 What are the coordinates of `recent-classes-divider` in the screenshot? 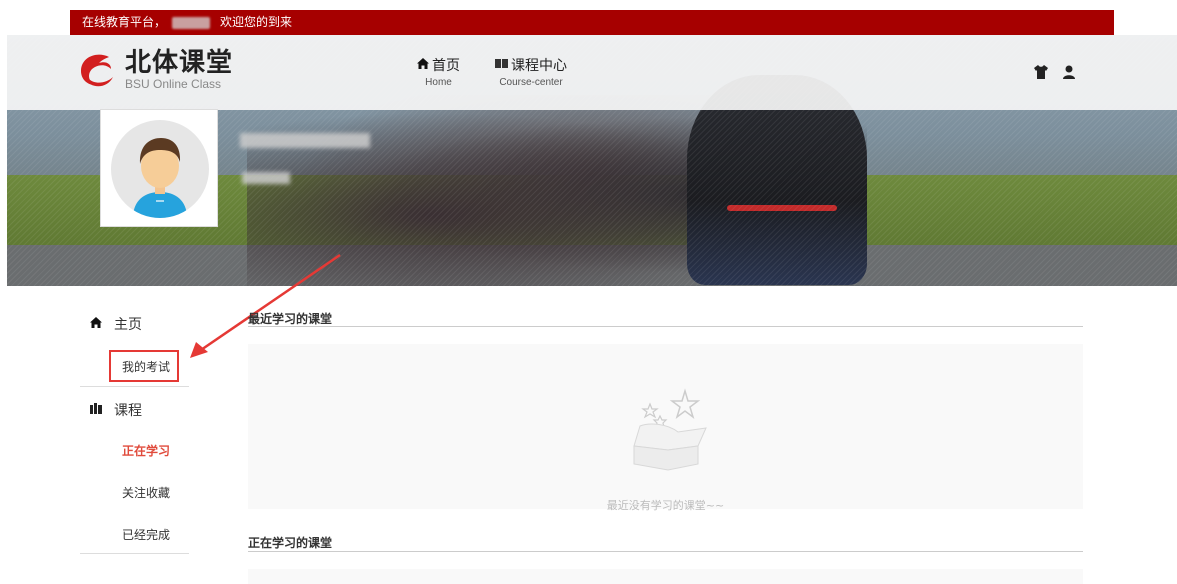 It's located at (665, 326).